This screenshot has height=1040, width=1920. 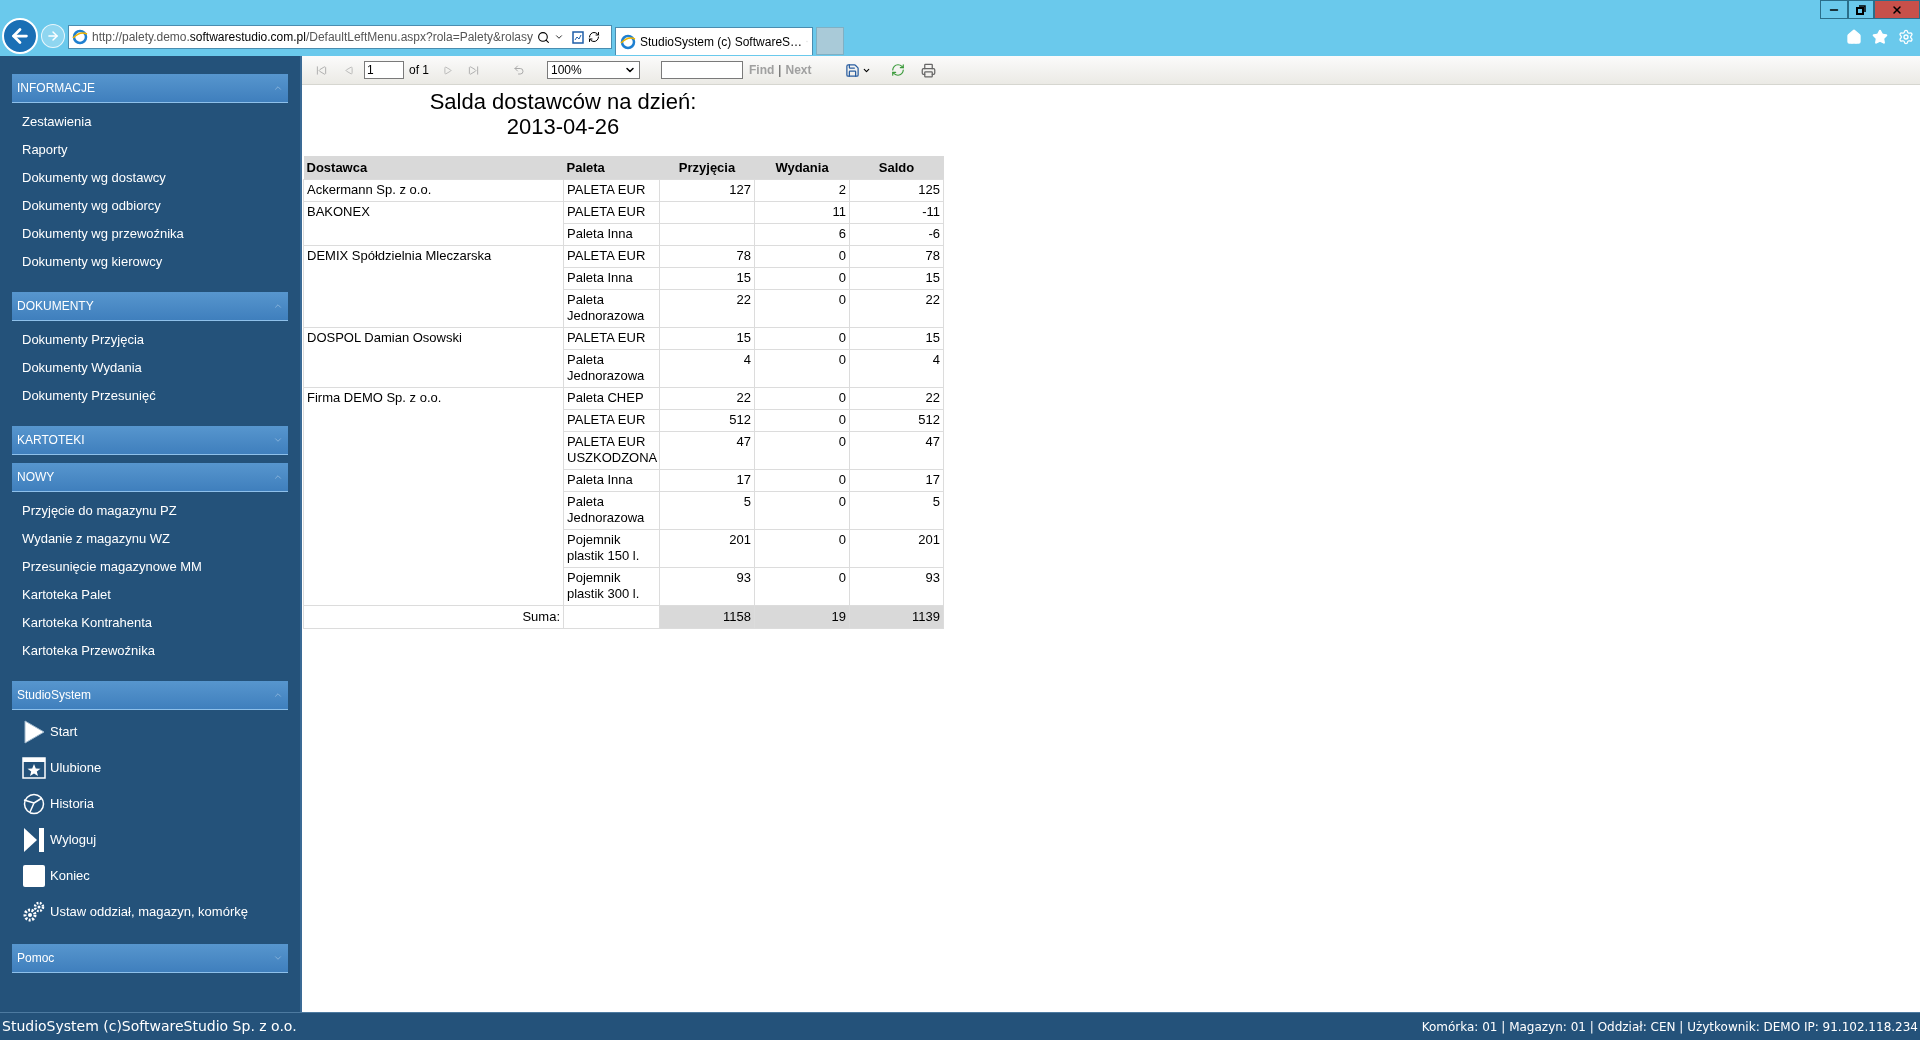 What do you see at coordinates (611, 167) in the screenshot?
I see `column-header: Paleta` at bounding box center [611, 167].